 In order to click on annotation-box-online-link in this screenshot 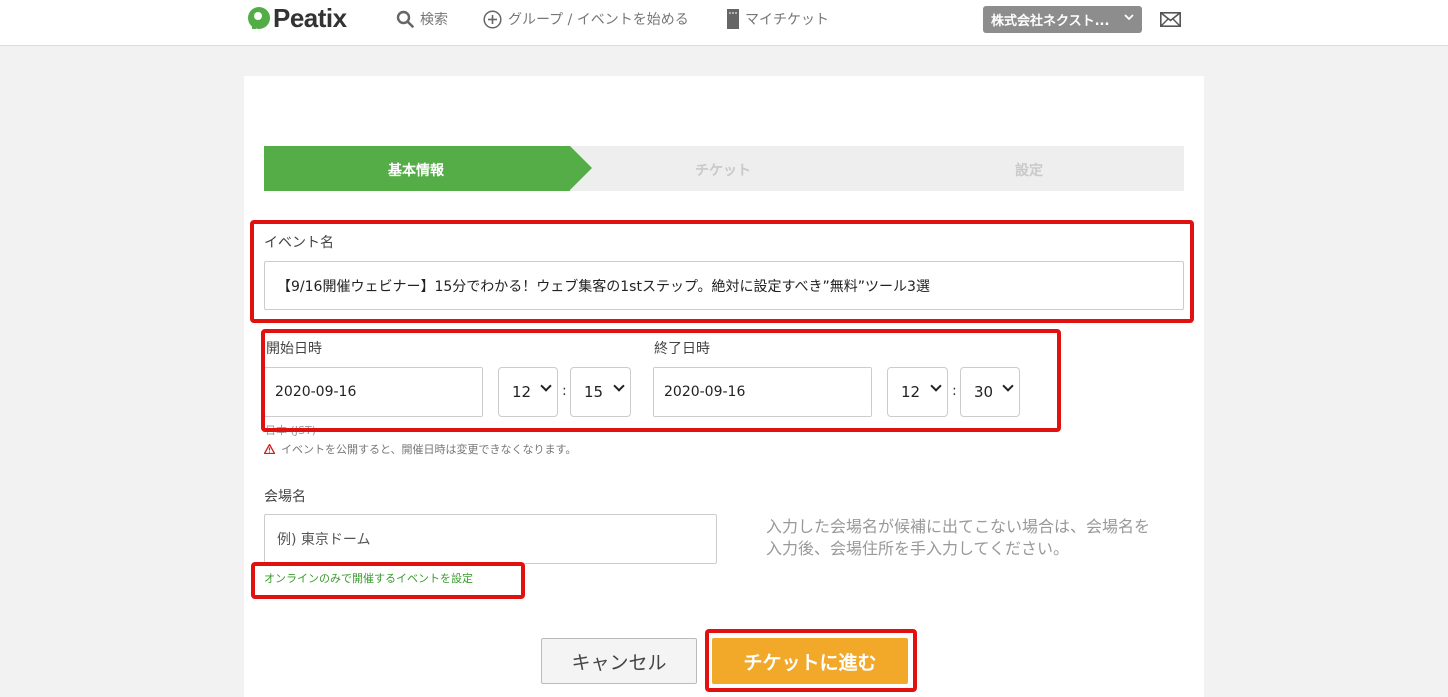, I will do `click(388, 580)`.